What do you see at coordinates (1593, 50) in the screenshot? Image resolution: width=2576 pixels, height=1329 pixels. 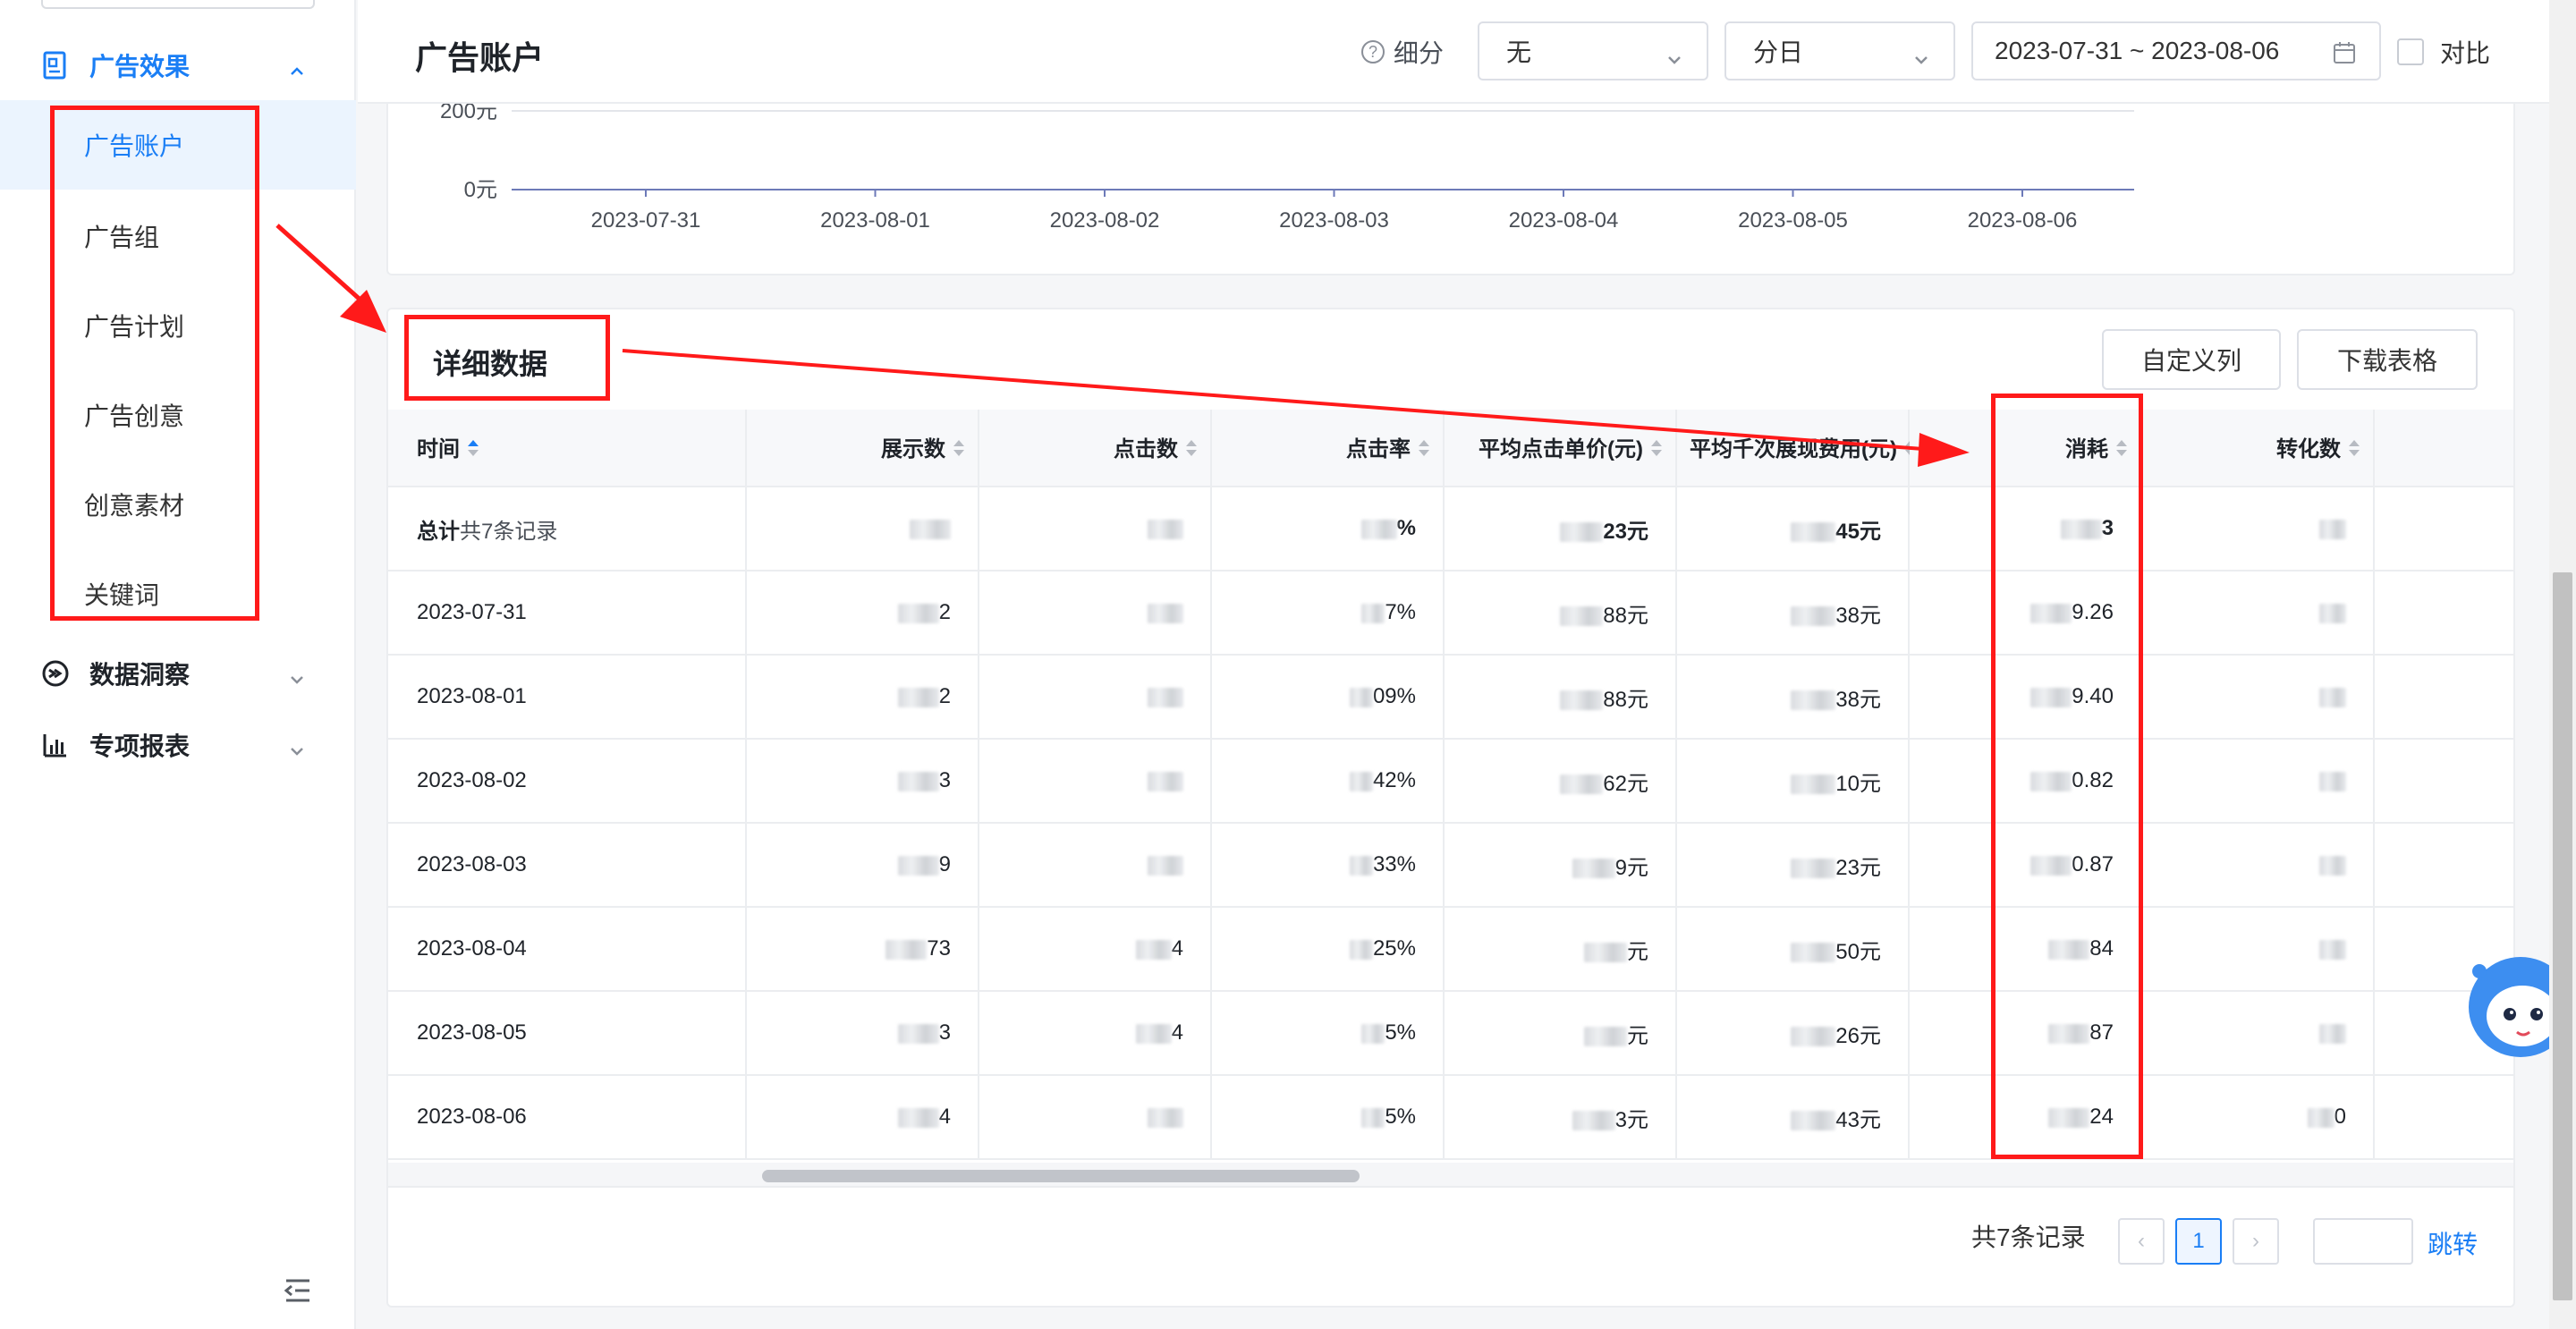 I see `breakdown-select: 无` at bounding box center [1593, 50].